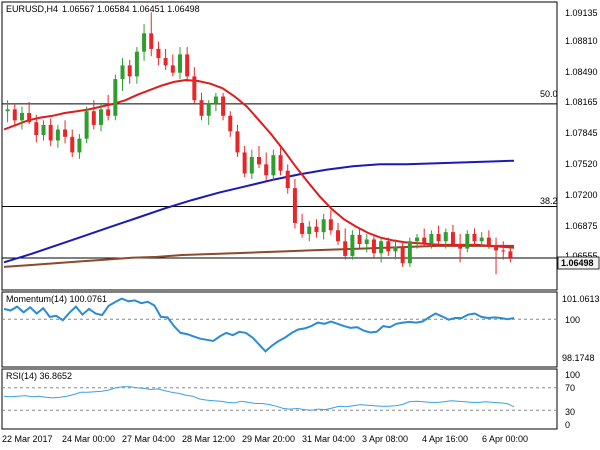  Describe the element at coordinates (572, 320) in the screenshot. I see `momentum-y-tick: 100` at that location.